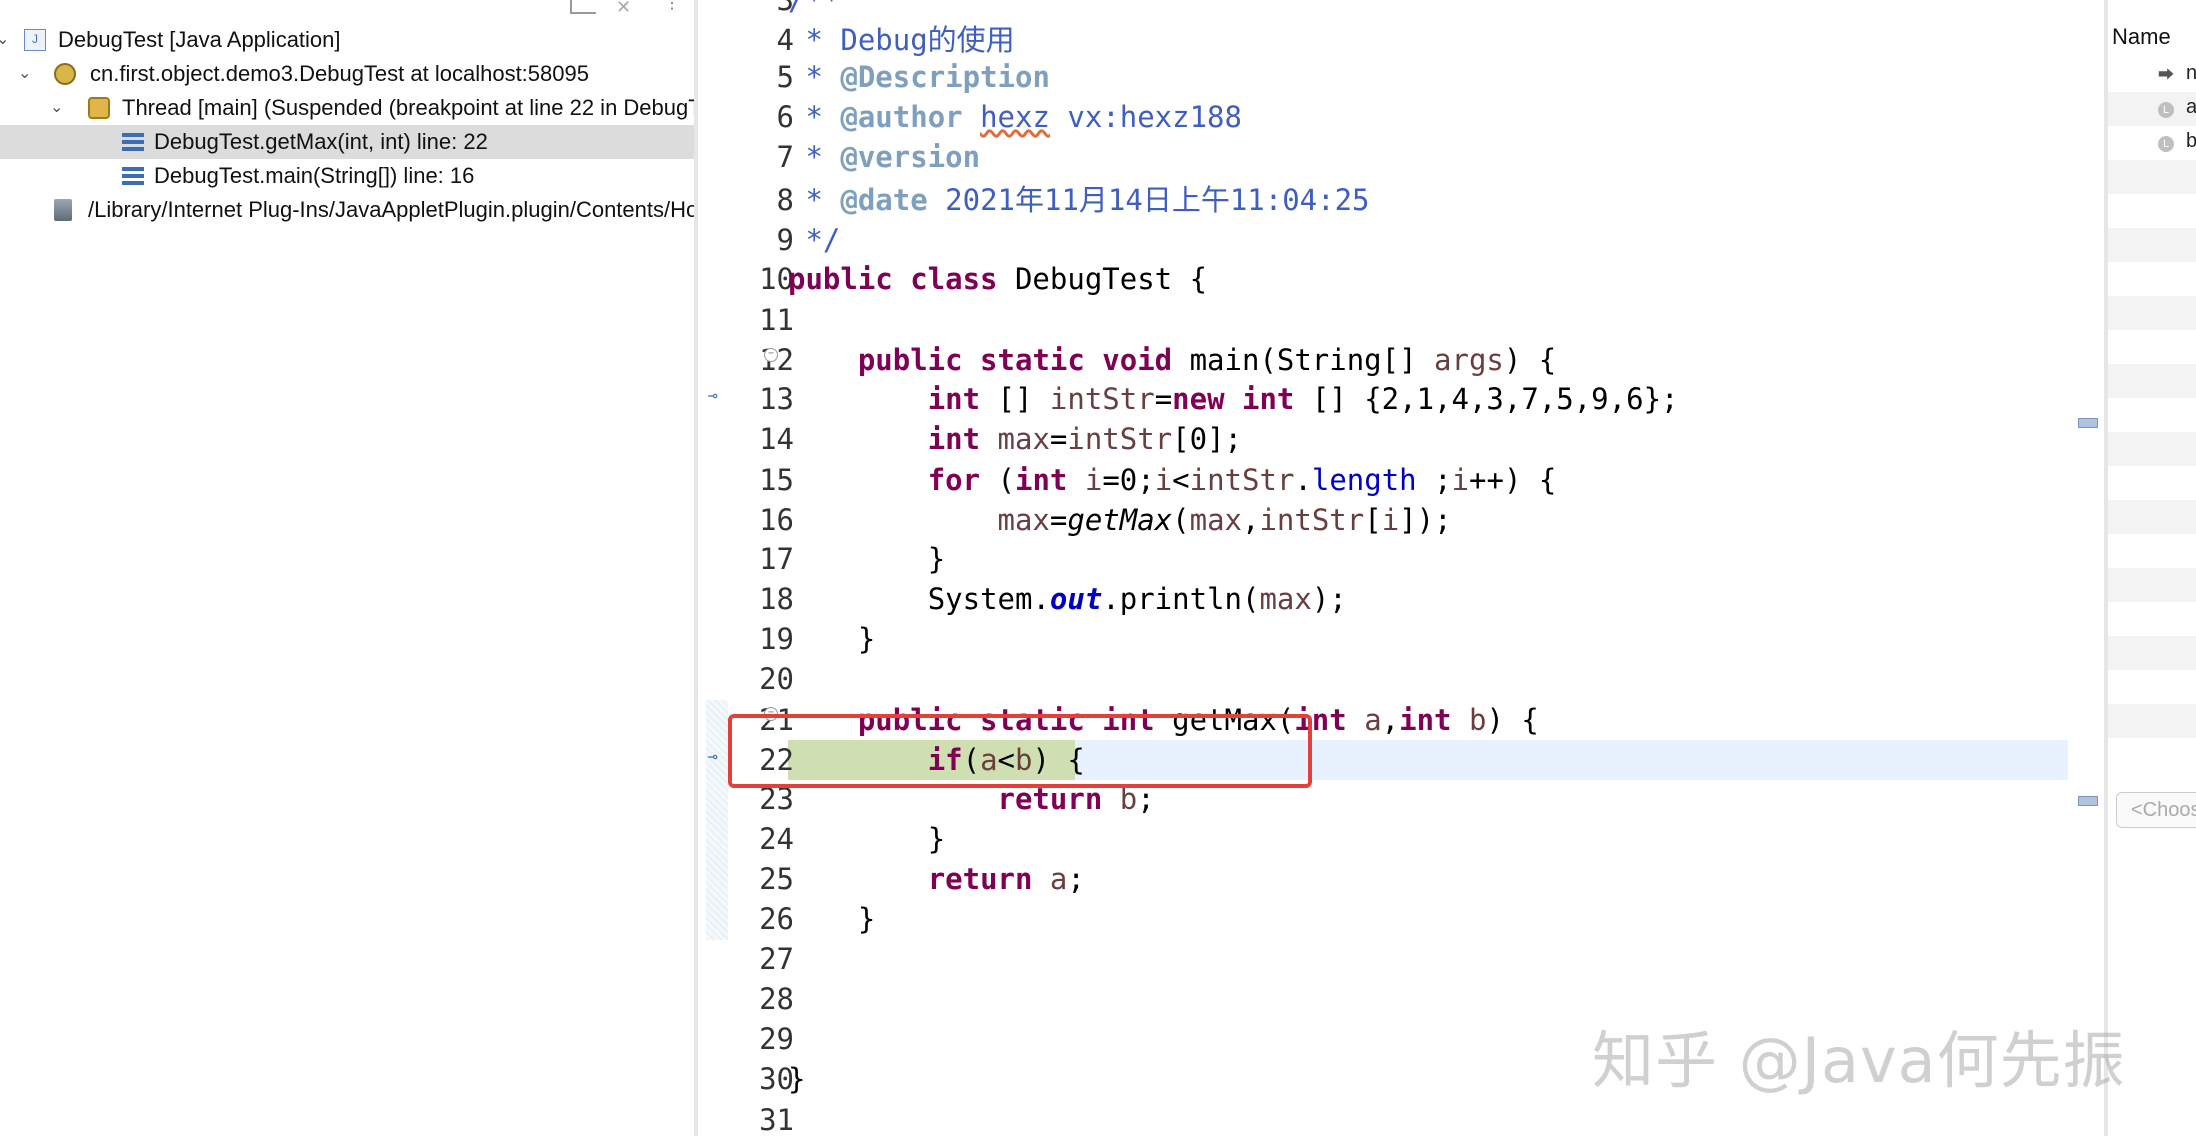 This screenshot has height=1136, width=2196. I want to click on collapse-all-icon, so click(583, 7).